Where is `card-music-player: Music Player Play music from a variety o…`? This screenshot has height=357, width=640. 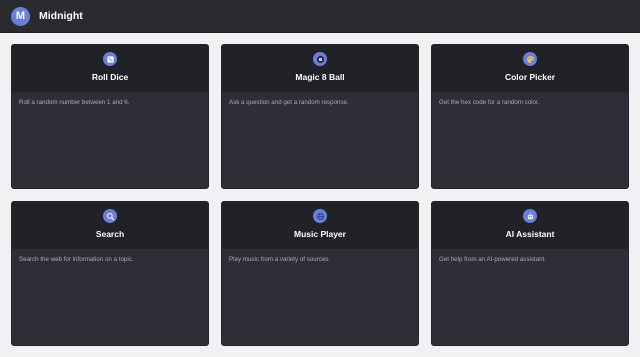 card-music-player: Music Player Play music from a variety o… is located at coordinates (320, 273).